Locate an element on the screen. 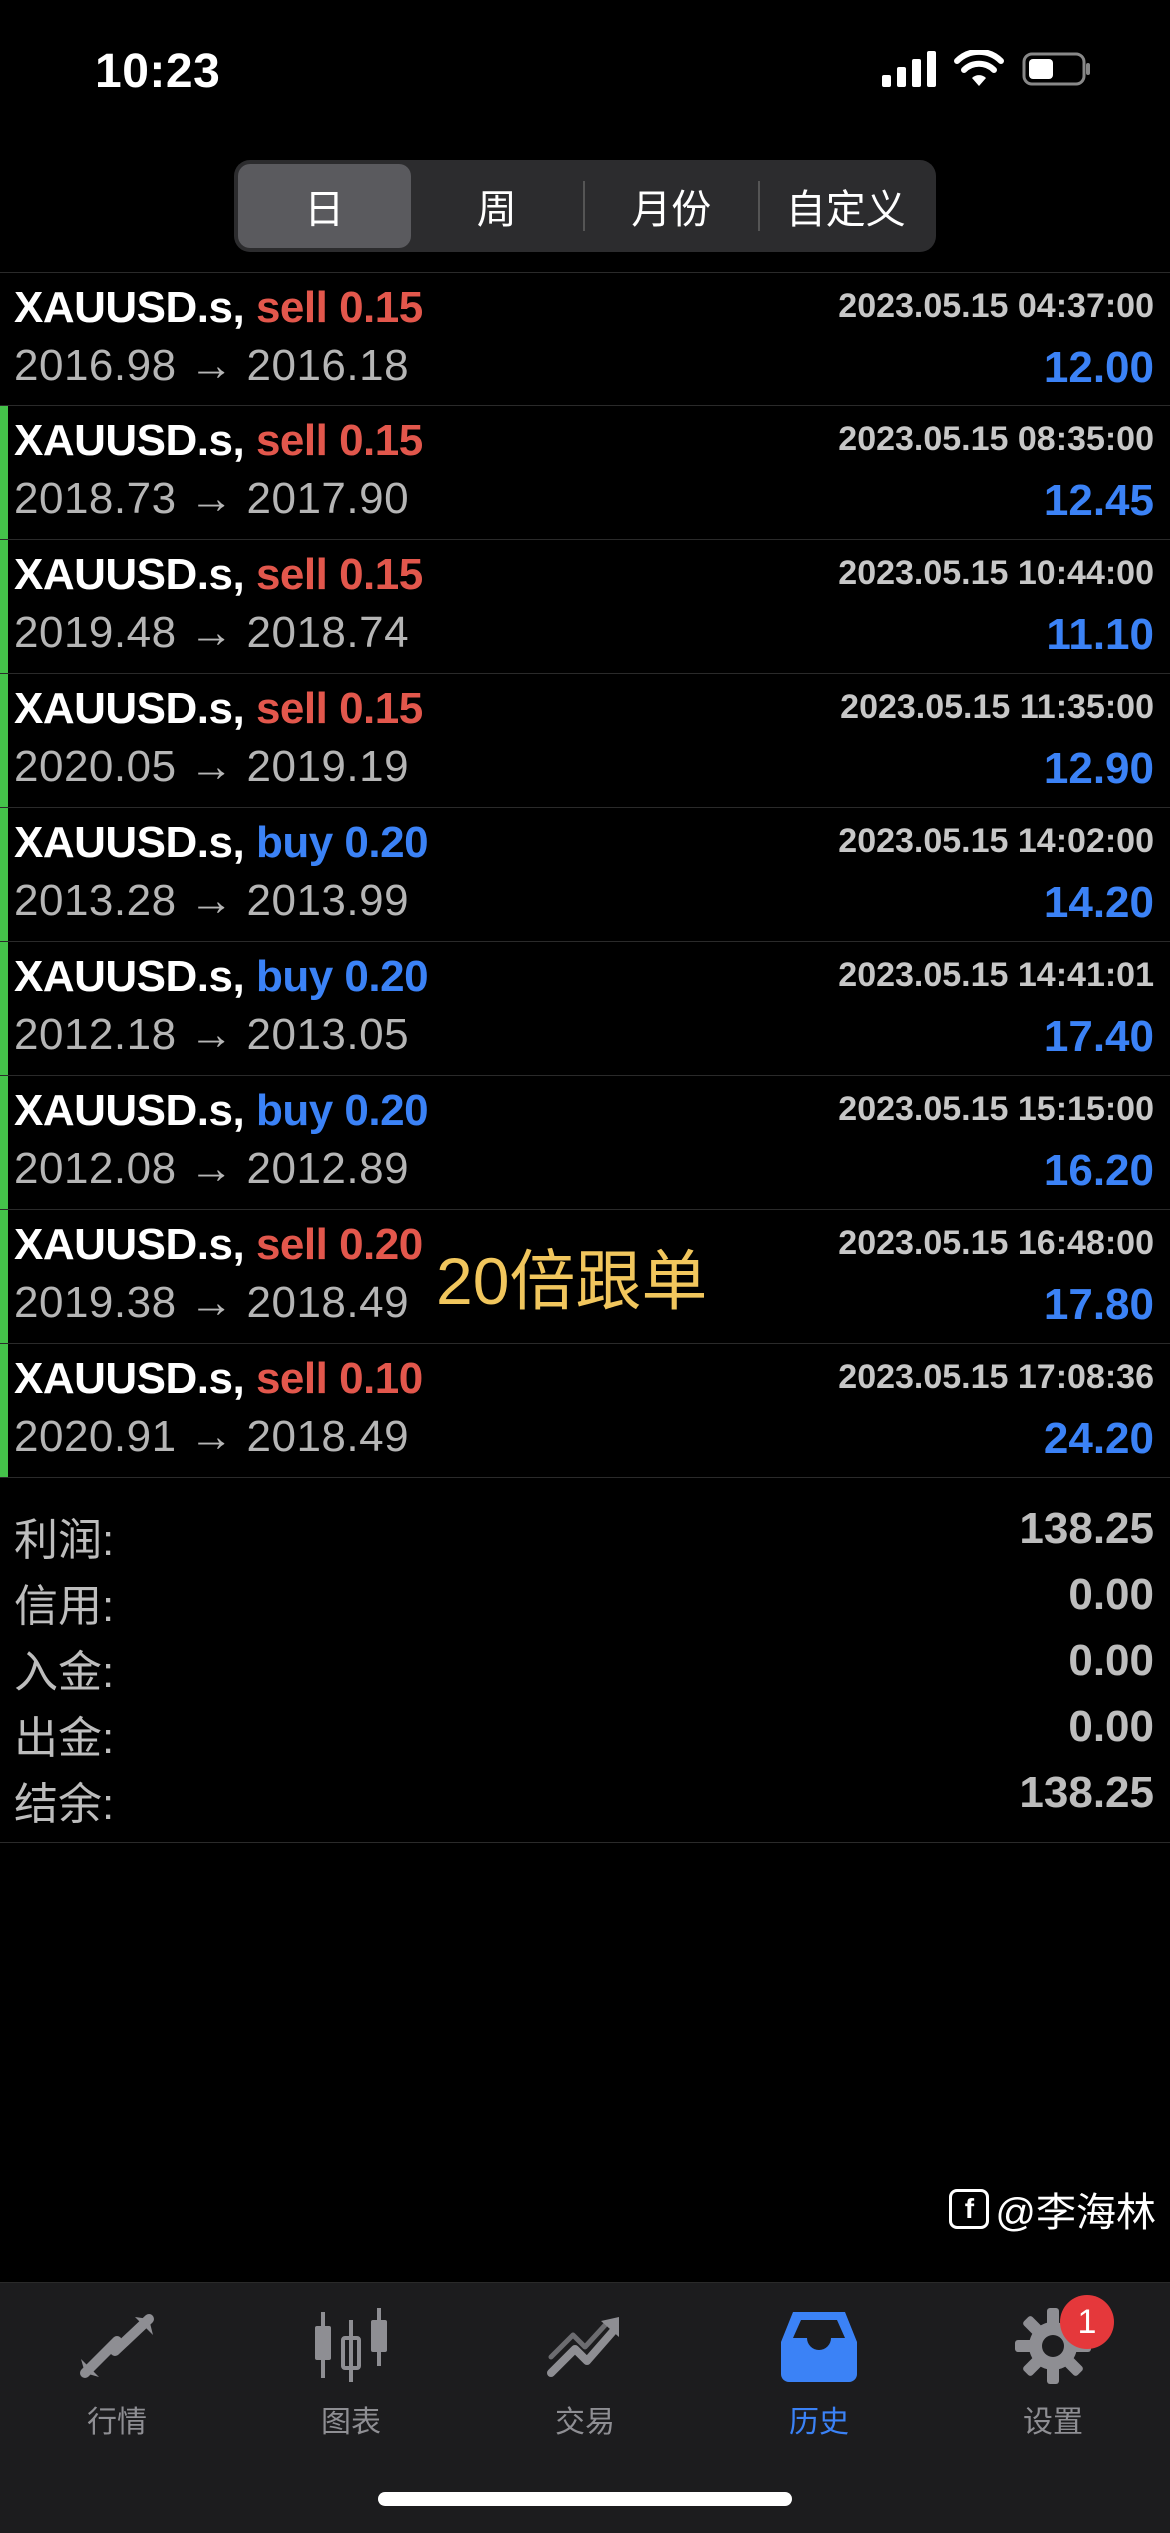  trade-prices: 2013.28 → 2013.99 is located at coordinates (212, 900).